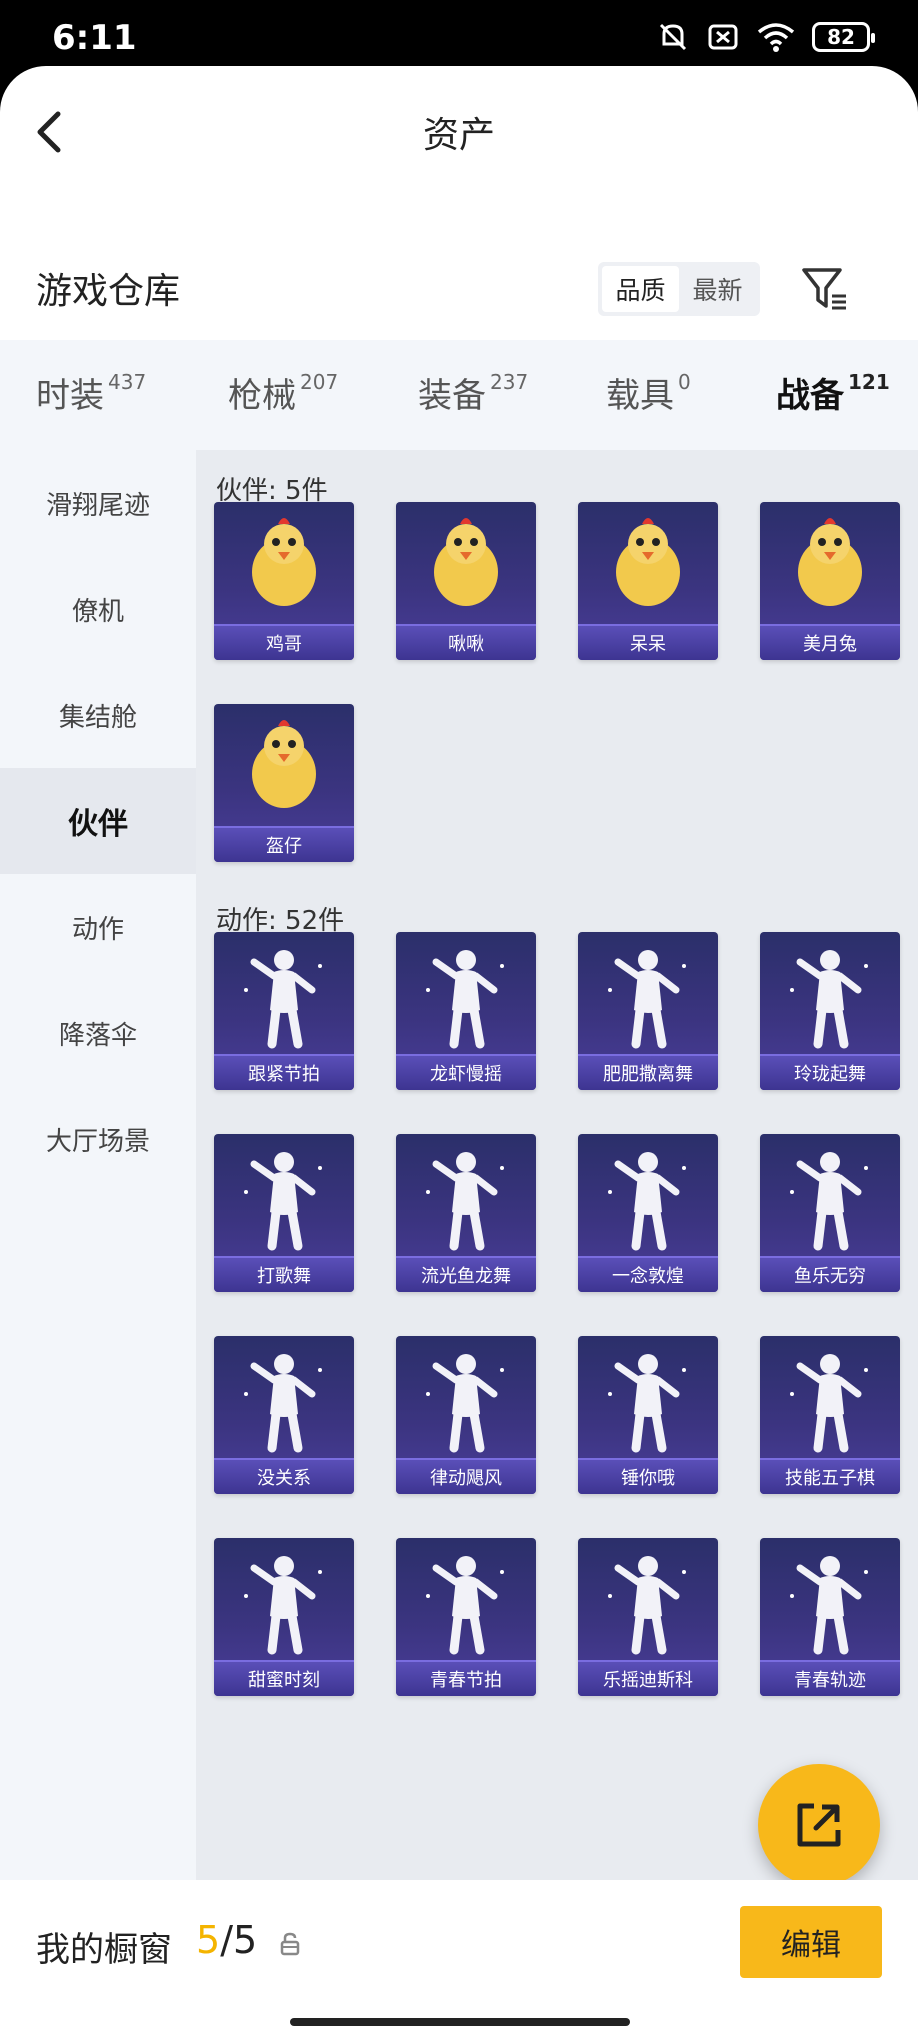  I want to click on category-tabs: 时装 437 枪械 207 装备 237 载具 0 战备 121, so click(459, 395).